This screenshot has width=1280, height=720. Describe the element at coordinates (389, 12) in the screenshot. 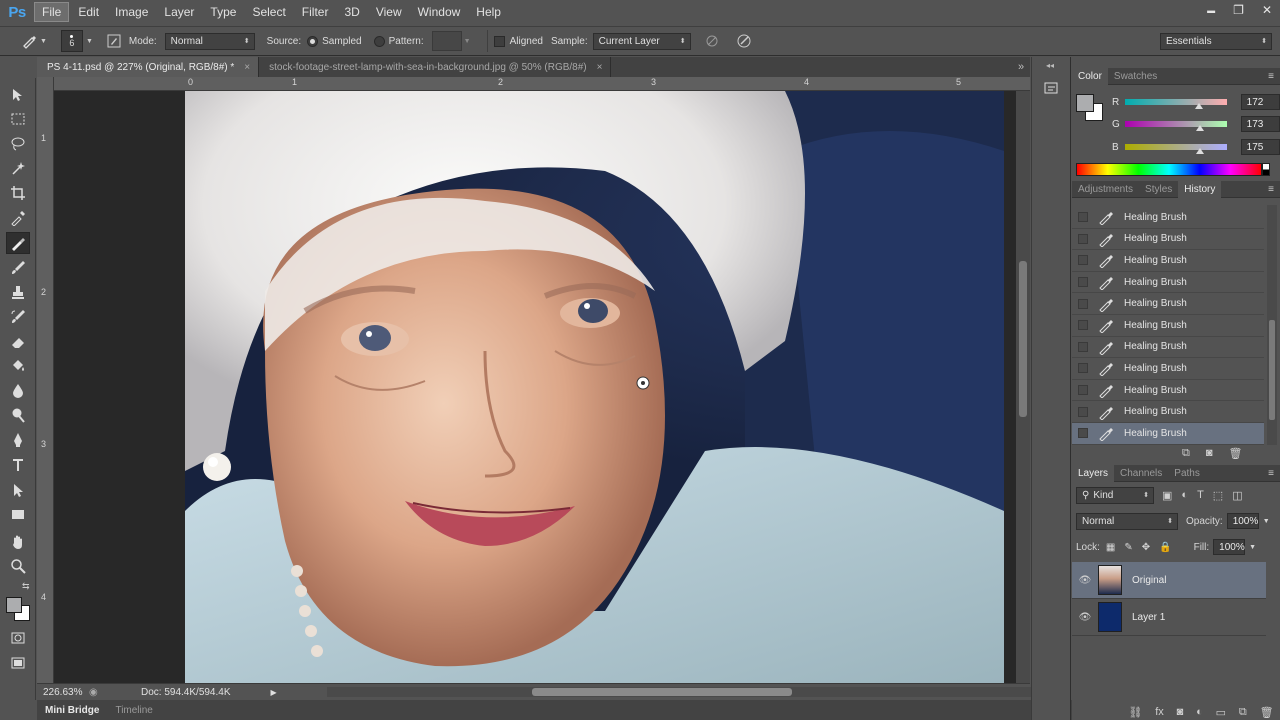

I see `menu-view: View` at that location.